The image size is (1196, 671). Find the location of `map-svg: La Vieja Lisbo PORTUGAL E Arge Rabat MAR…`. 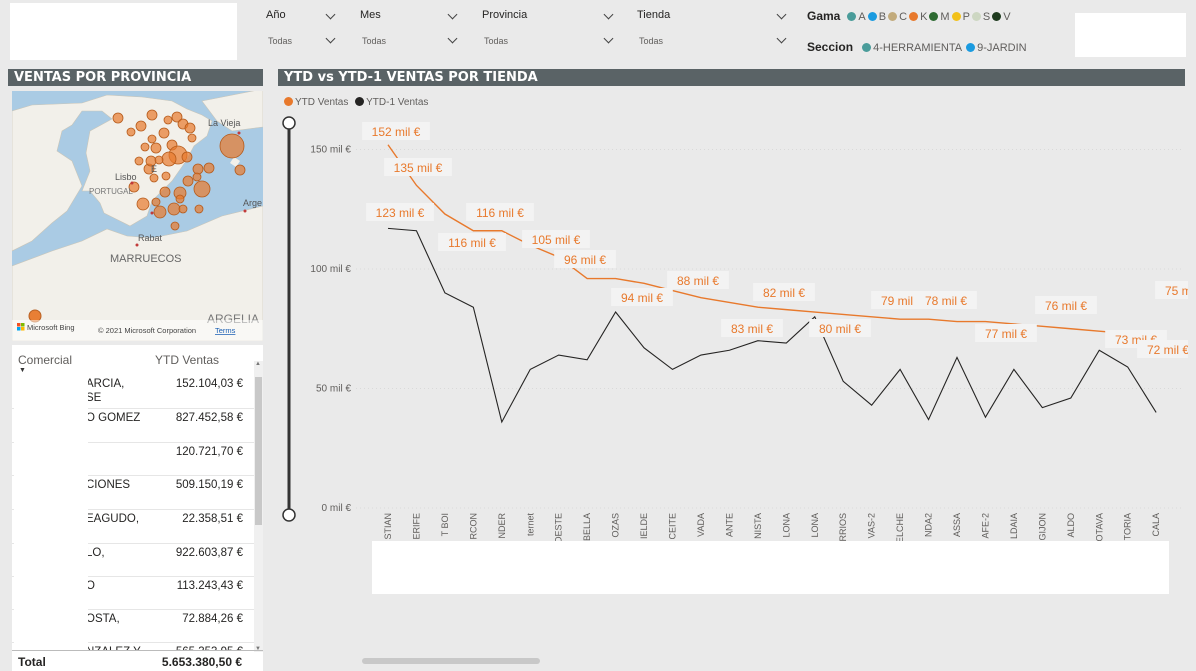

map-svg: La Vieja Lisbo PORTUGAL E Arge Rabat MAR… is located at coordinates (137, 216).